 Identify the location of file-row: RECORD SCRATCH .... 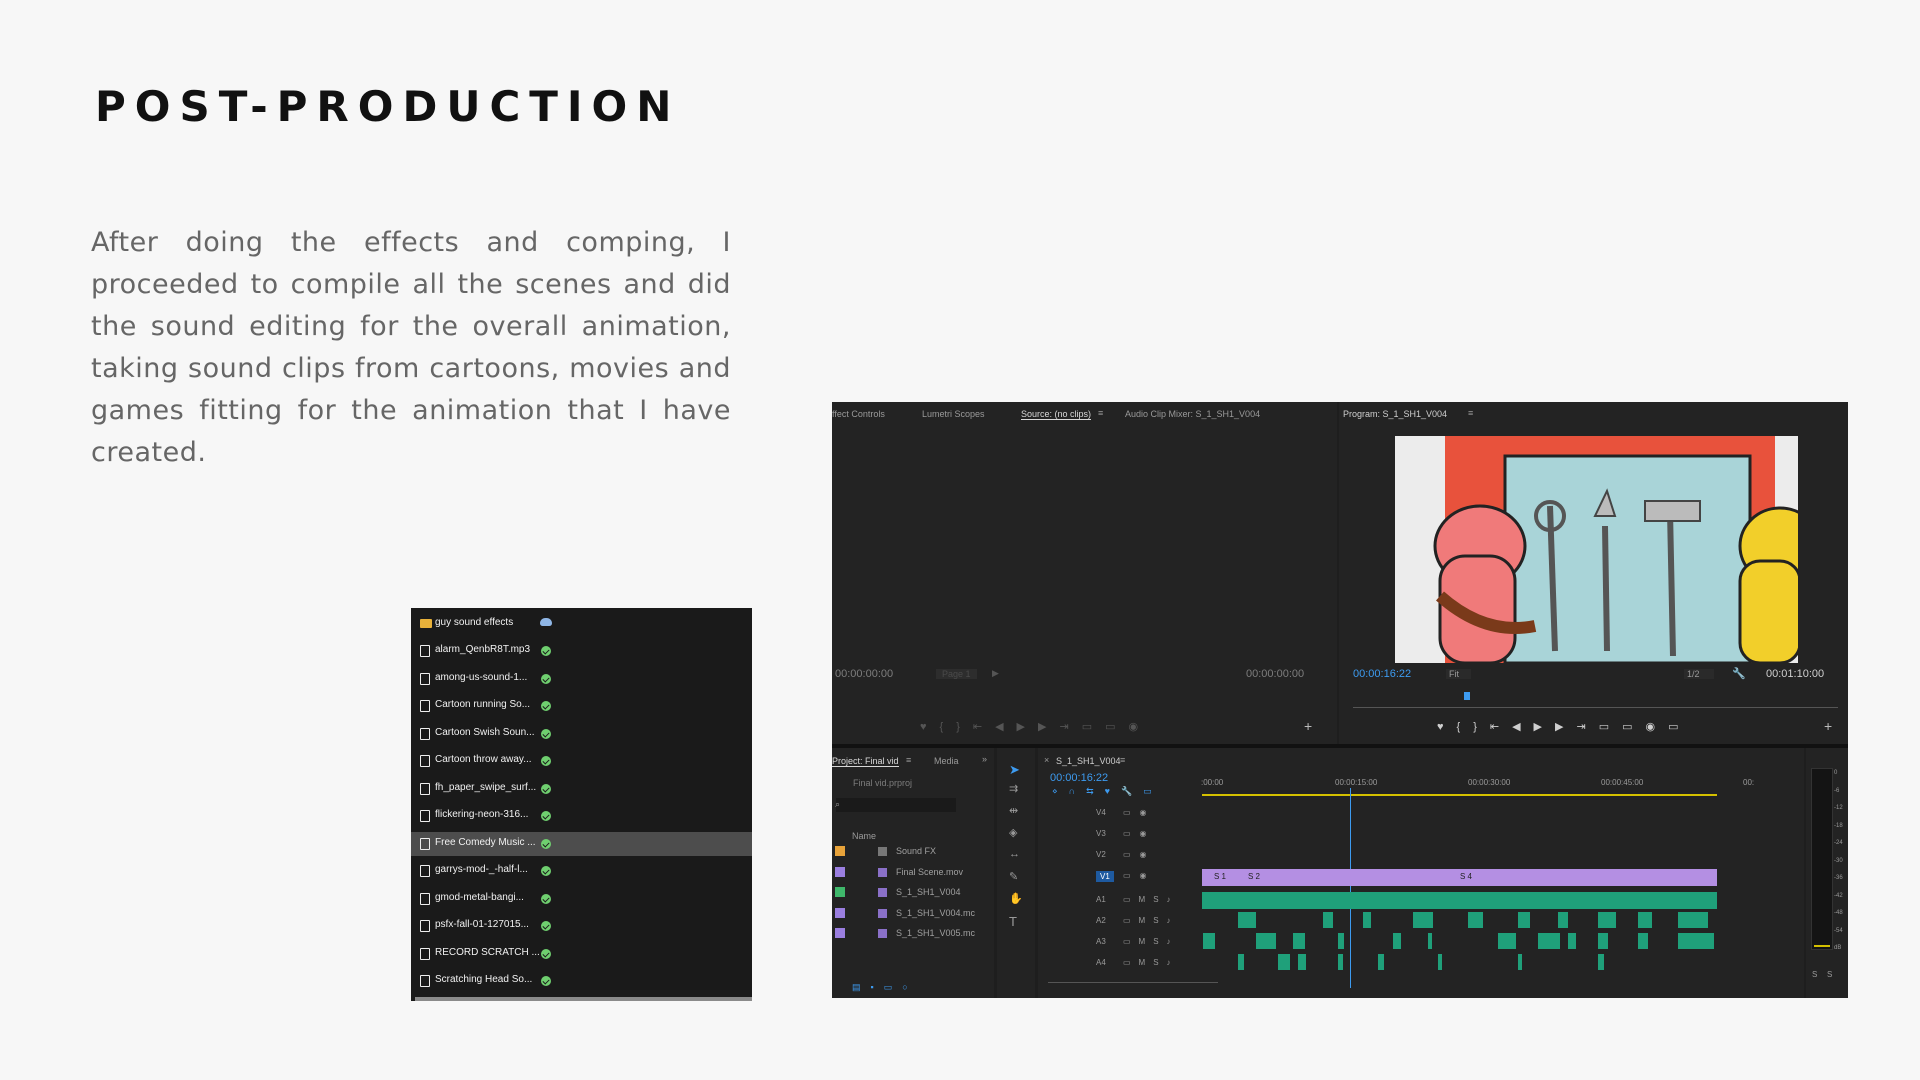
(581, 954).